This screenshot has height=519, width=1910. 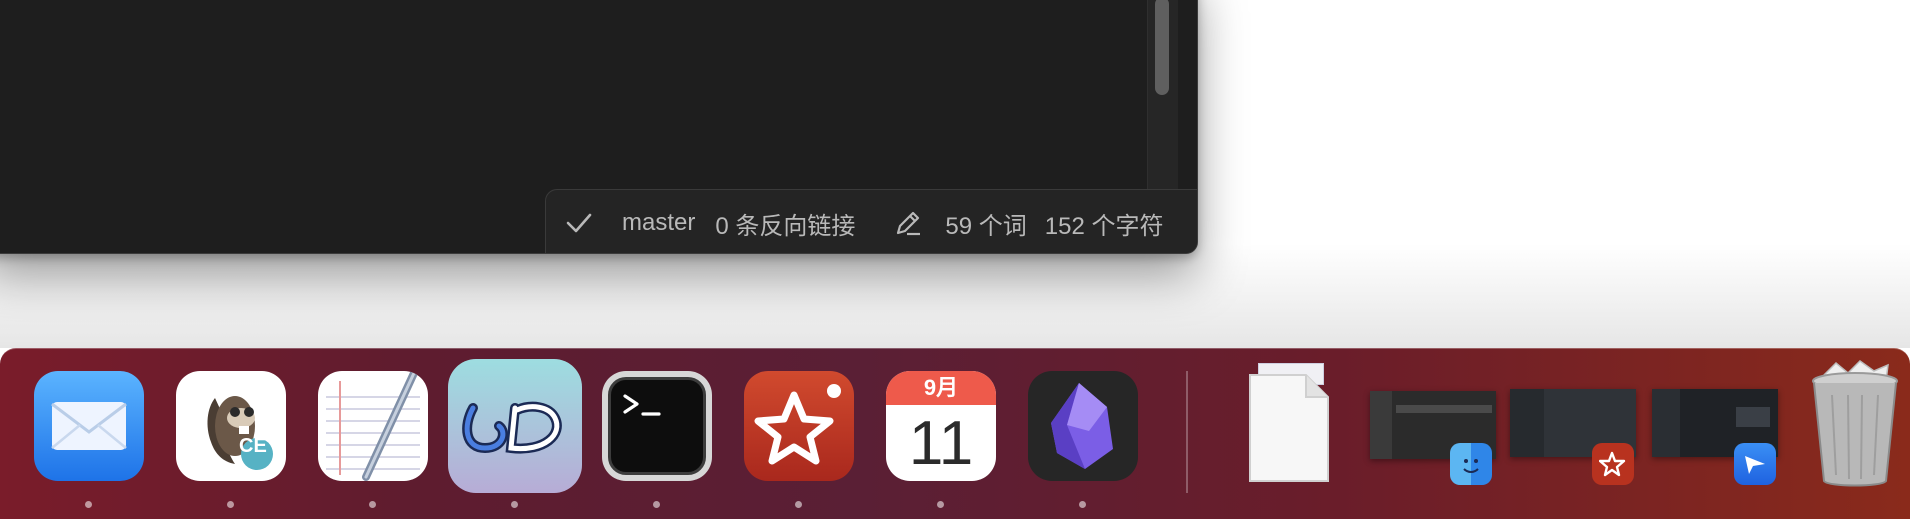 I want to click on branch-label: master, so click(x=658, y=223).